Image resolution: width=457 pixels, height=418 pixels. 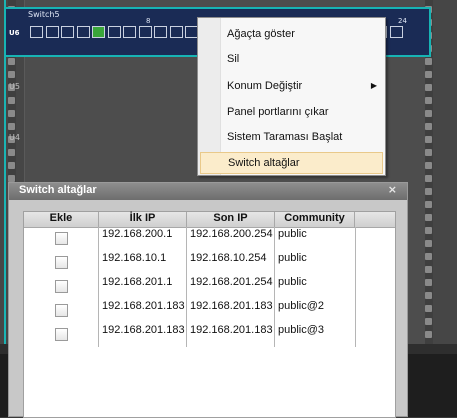 What do you see at coordinates (301, 306) in the screenshot?
I see `community-cell: public@2` at bounding box center [301, 306].